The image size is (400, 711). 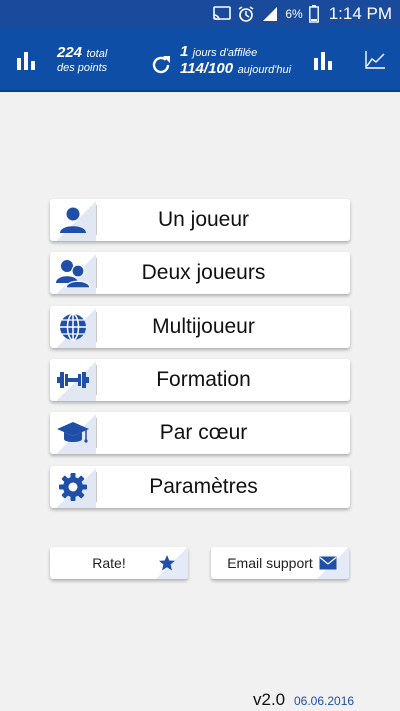 What do you see at coordinates (360, 13) in the screenshot?
I see `clock: 1:14 PM` at bounding box center [360, 13].